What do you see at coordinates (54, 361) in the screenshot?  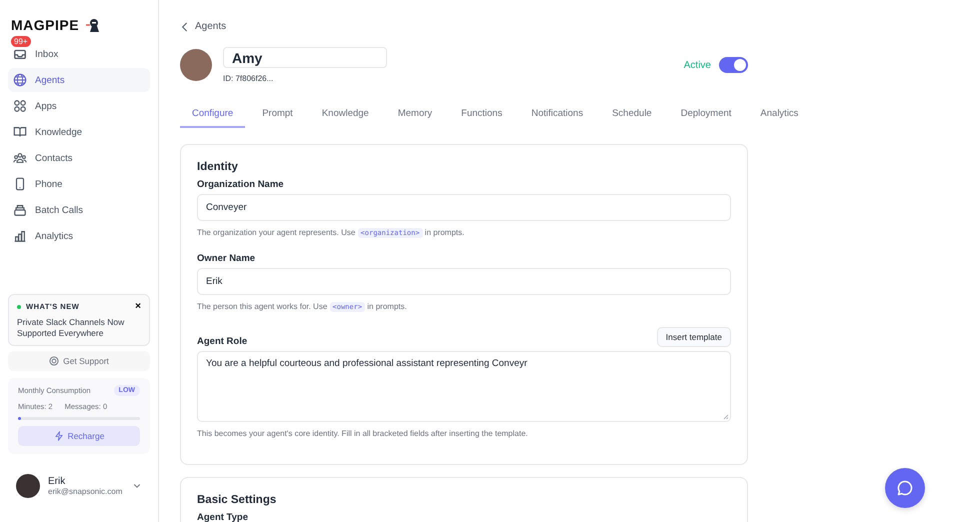 I see `lifebuoy-icon` at bounding box center [54, 361].